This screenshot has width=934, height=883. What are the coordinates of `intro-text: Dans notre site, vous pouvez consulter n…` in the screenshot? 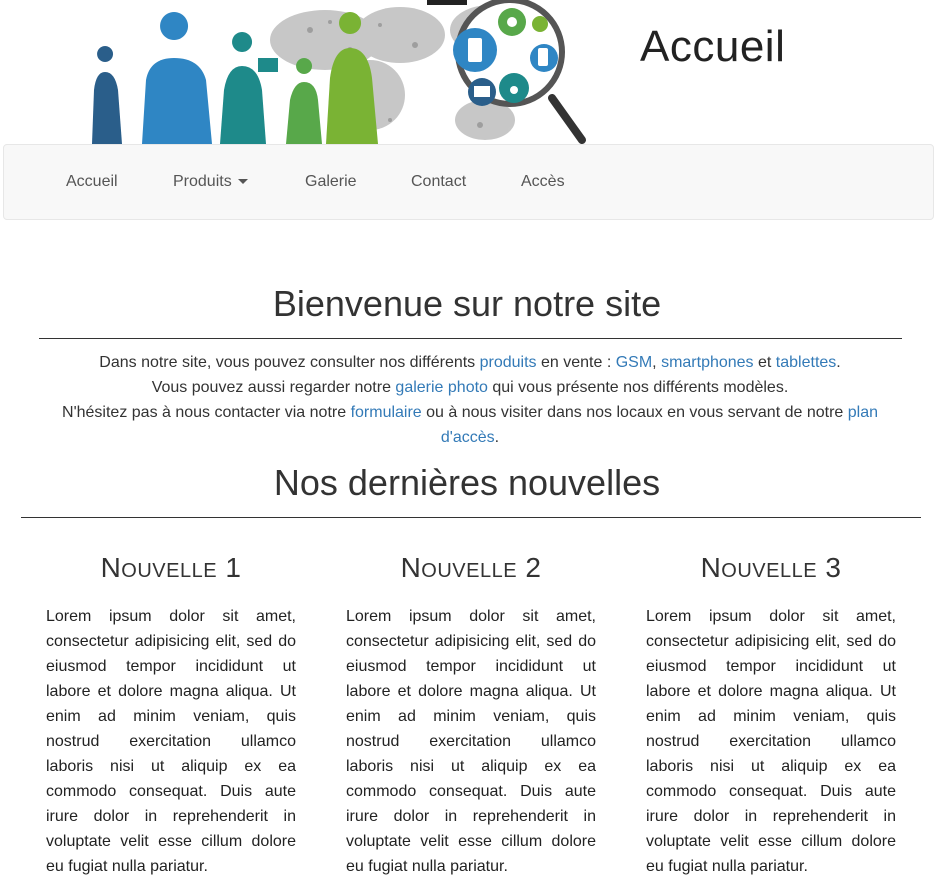 It's located at (289, 362).